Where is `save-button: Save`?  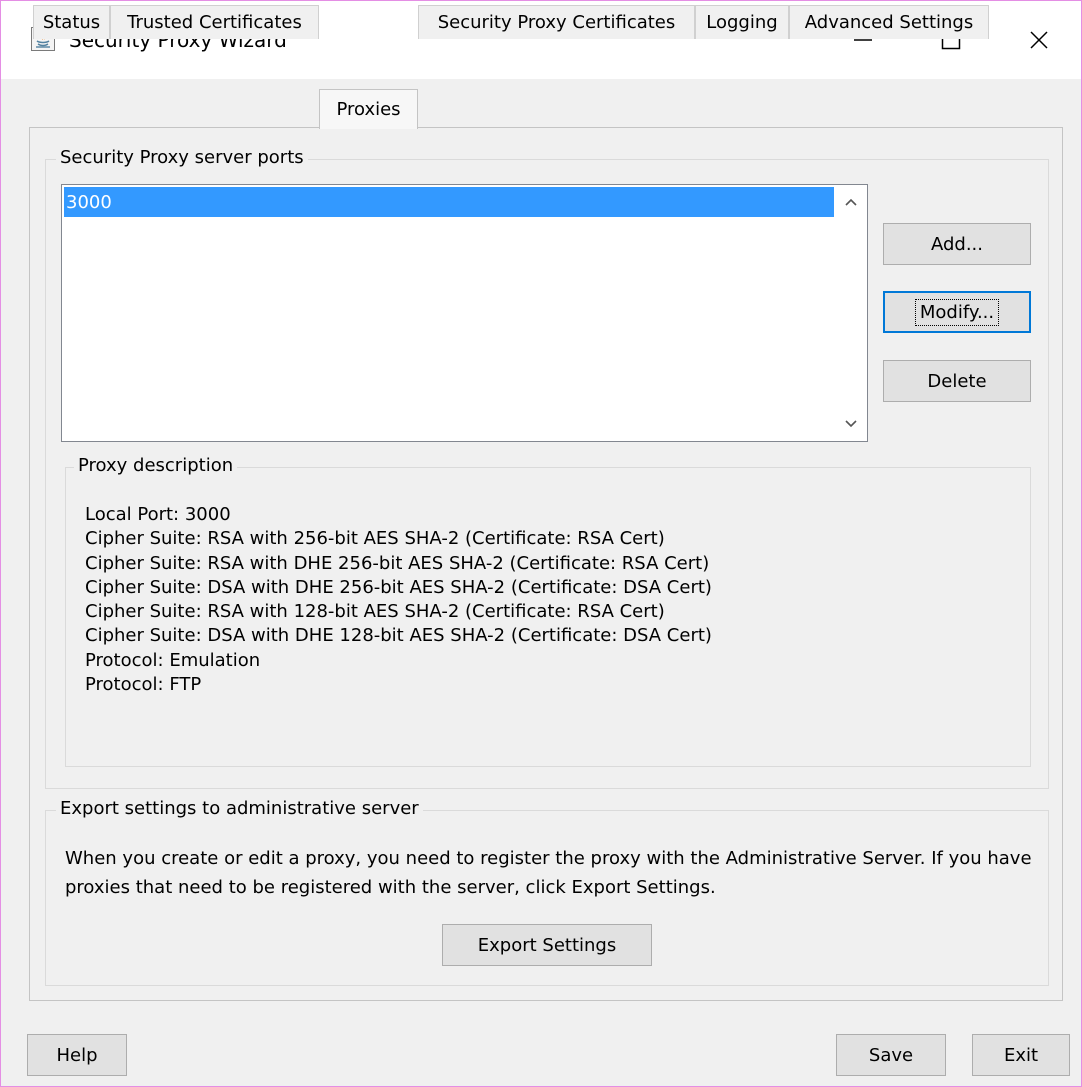
save-button: Save is located at coordinates (891, 1055).